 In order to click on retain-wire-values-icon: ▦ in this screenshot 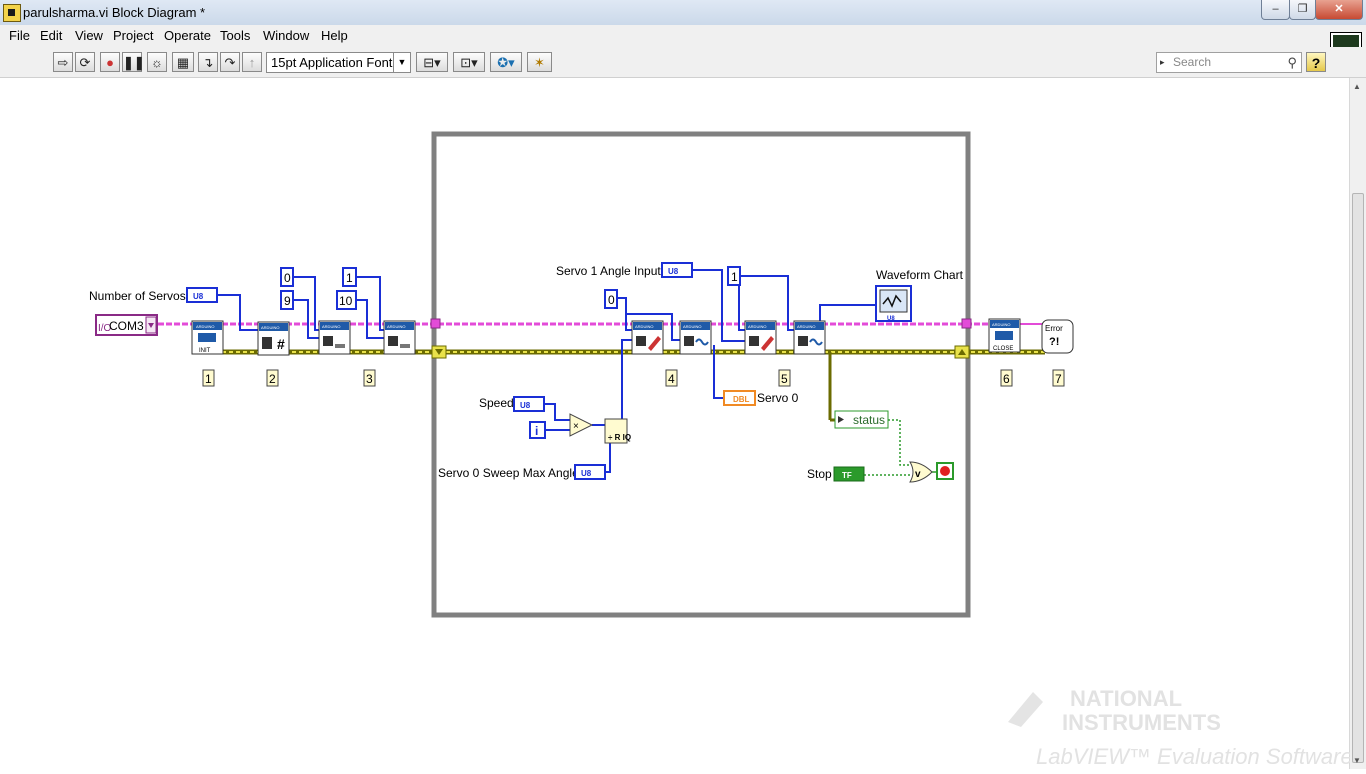, I will do `click(183, 62)`.